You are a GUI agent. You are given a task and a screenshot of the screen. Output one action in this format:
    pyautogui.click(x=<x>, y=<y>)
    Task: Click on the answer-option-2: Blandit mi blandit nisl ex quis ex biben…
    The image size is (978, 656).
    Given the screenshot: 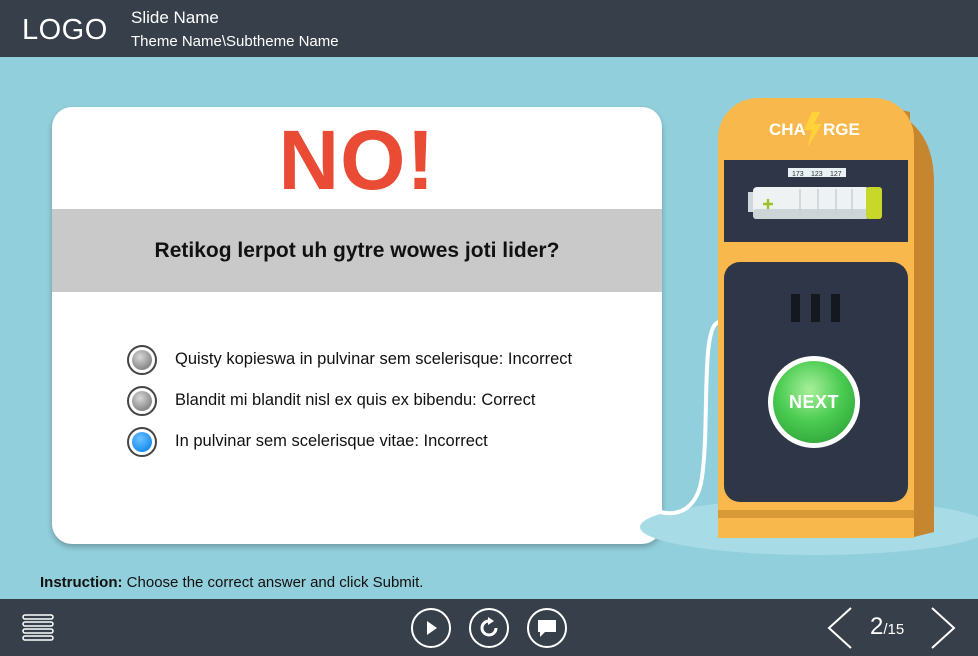 What is the action you would take?
    pyautogui.click(x=349, y=400)
    